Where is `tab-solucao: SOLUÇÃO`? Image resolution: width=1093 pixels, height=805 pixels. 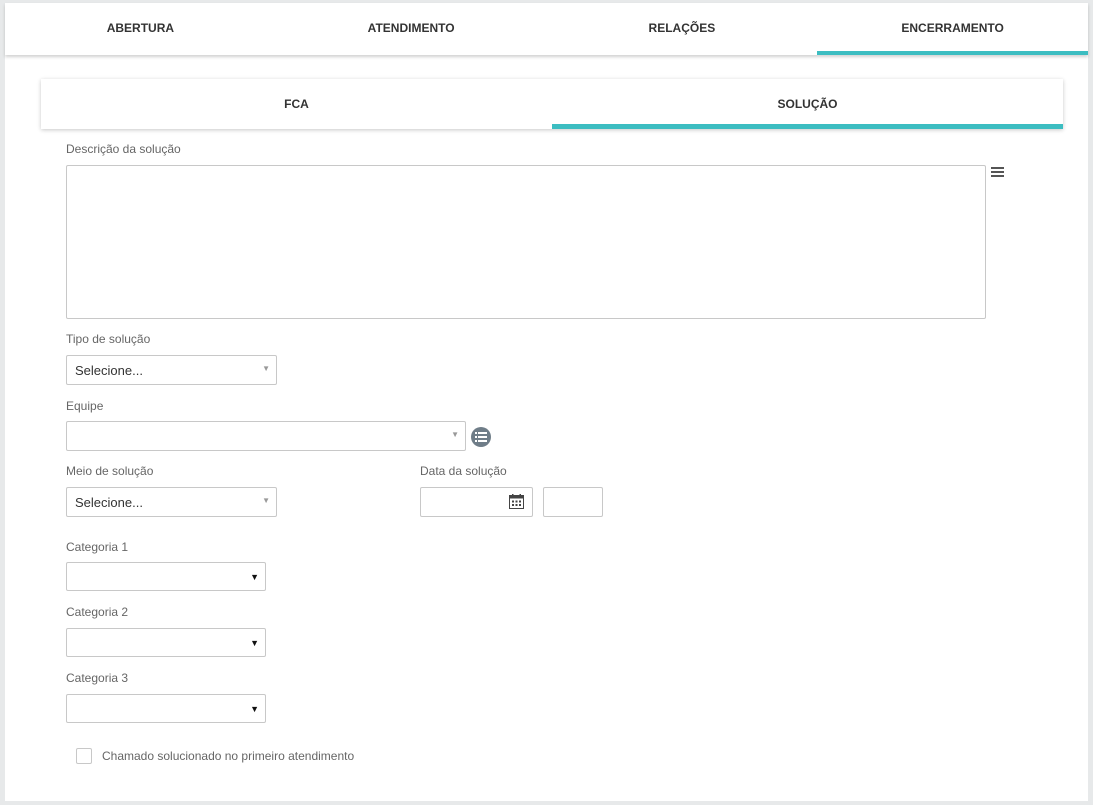
tab-solucao: SOLUÇÃO is located at coordinates (807, 104).